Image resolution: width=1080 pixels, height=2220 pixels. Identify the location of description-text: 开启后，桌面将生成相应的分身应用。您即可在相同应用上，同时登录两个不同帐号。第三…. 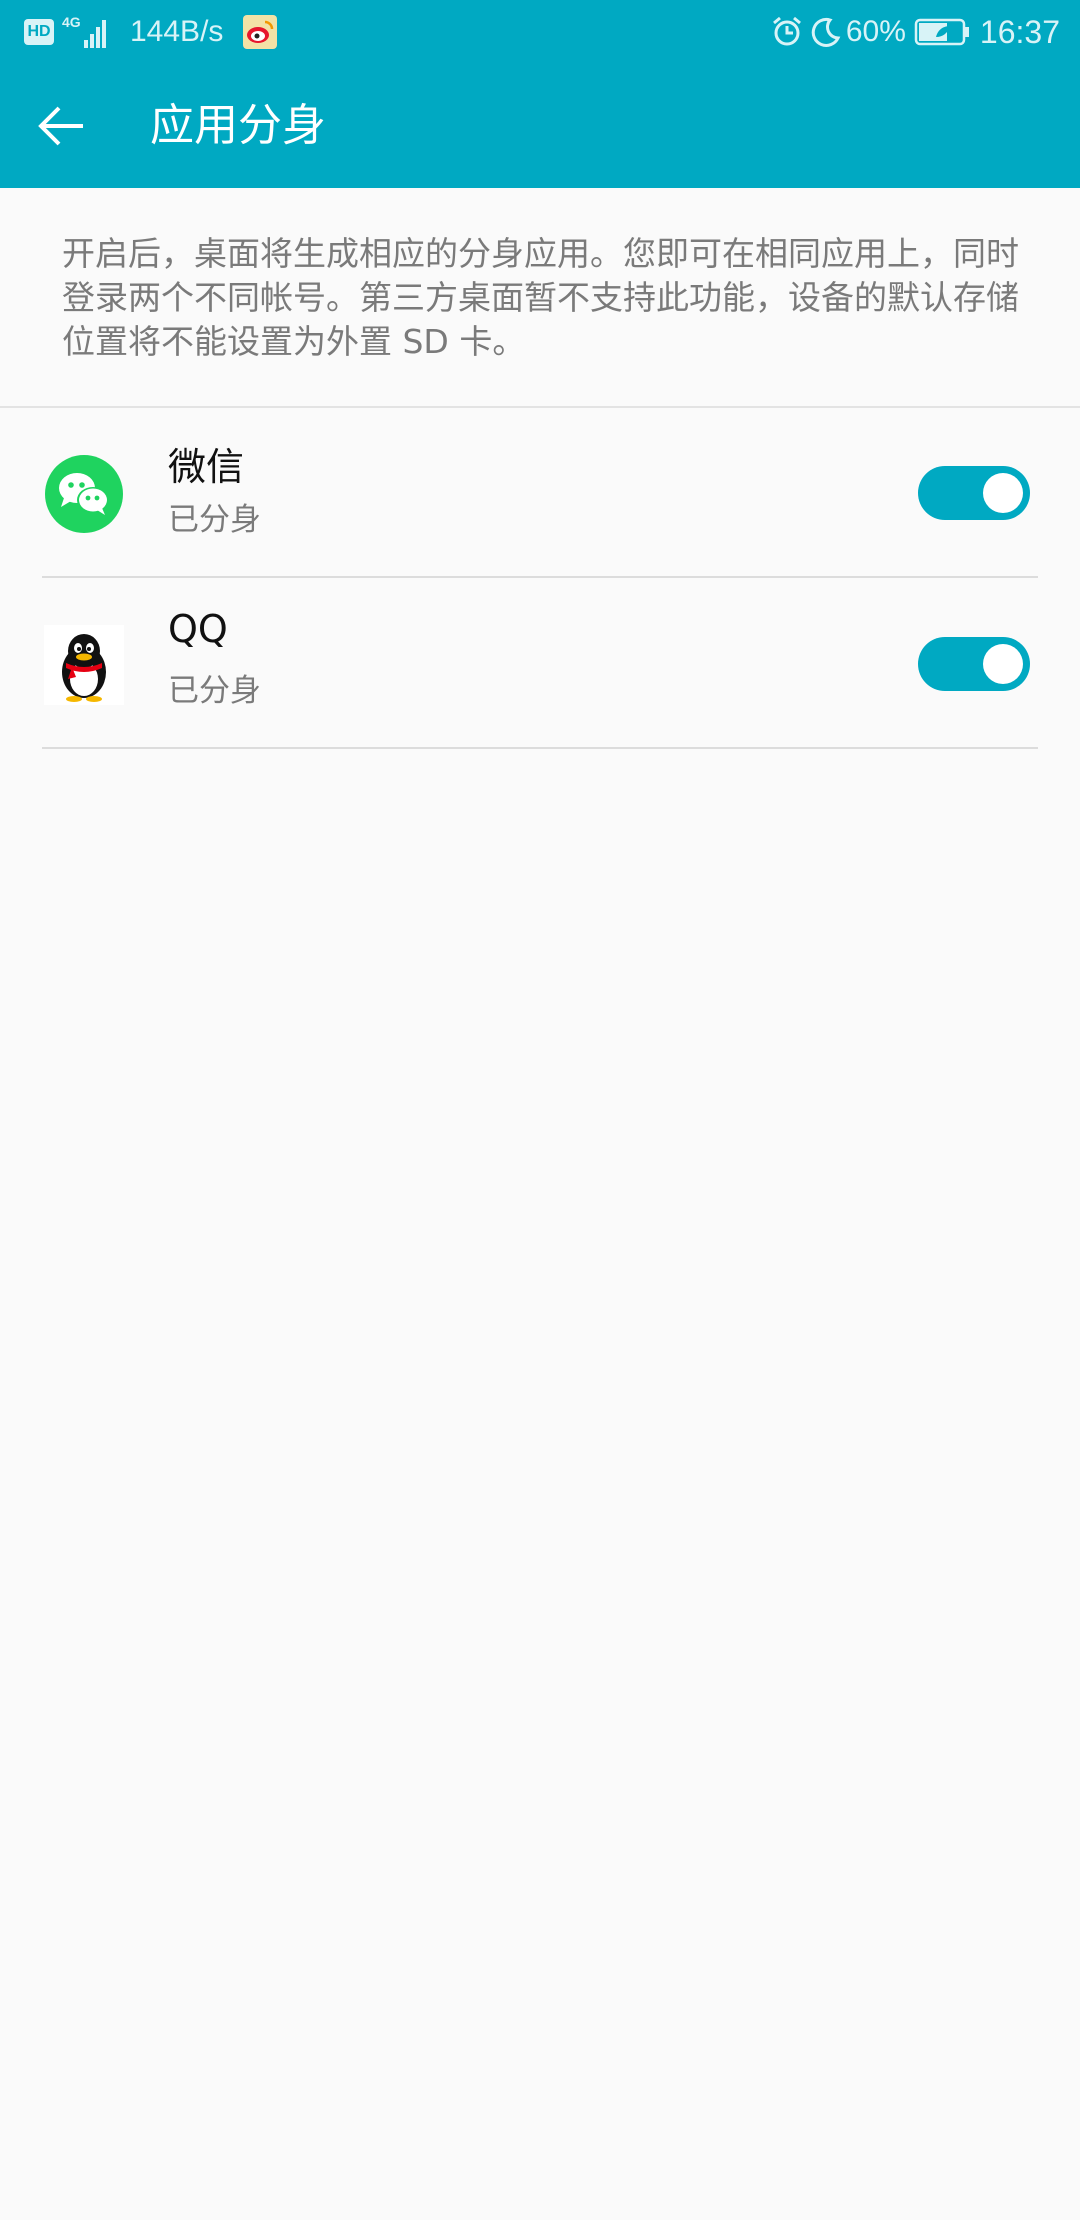
(540, 297).